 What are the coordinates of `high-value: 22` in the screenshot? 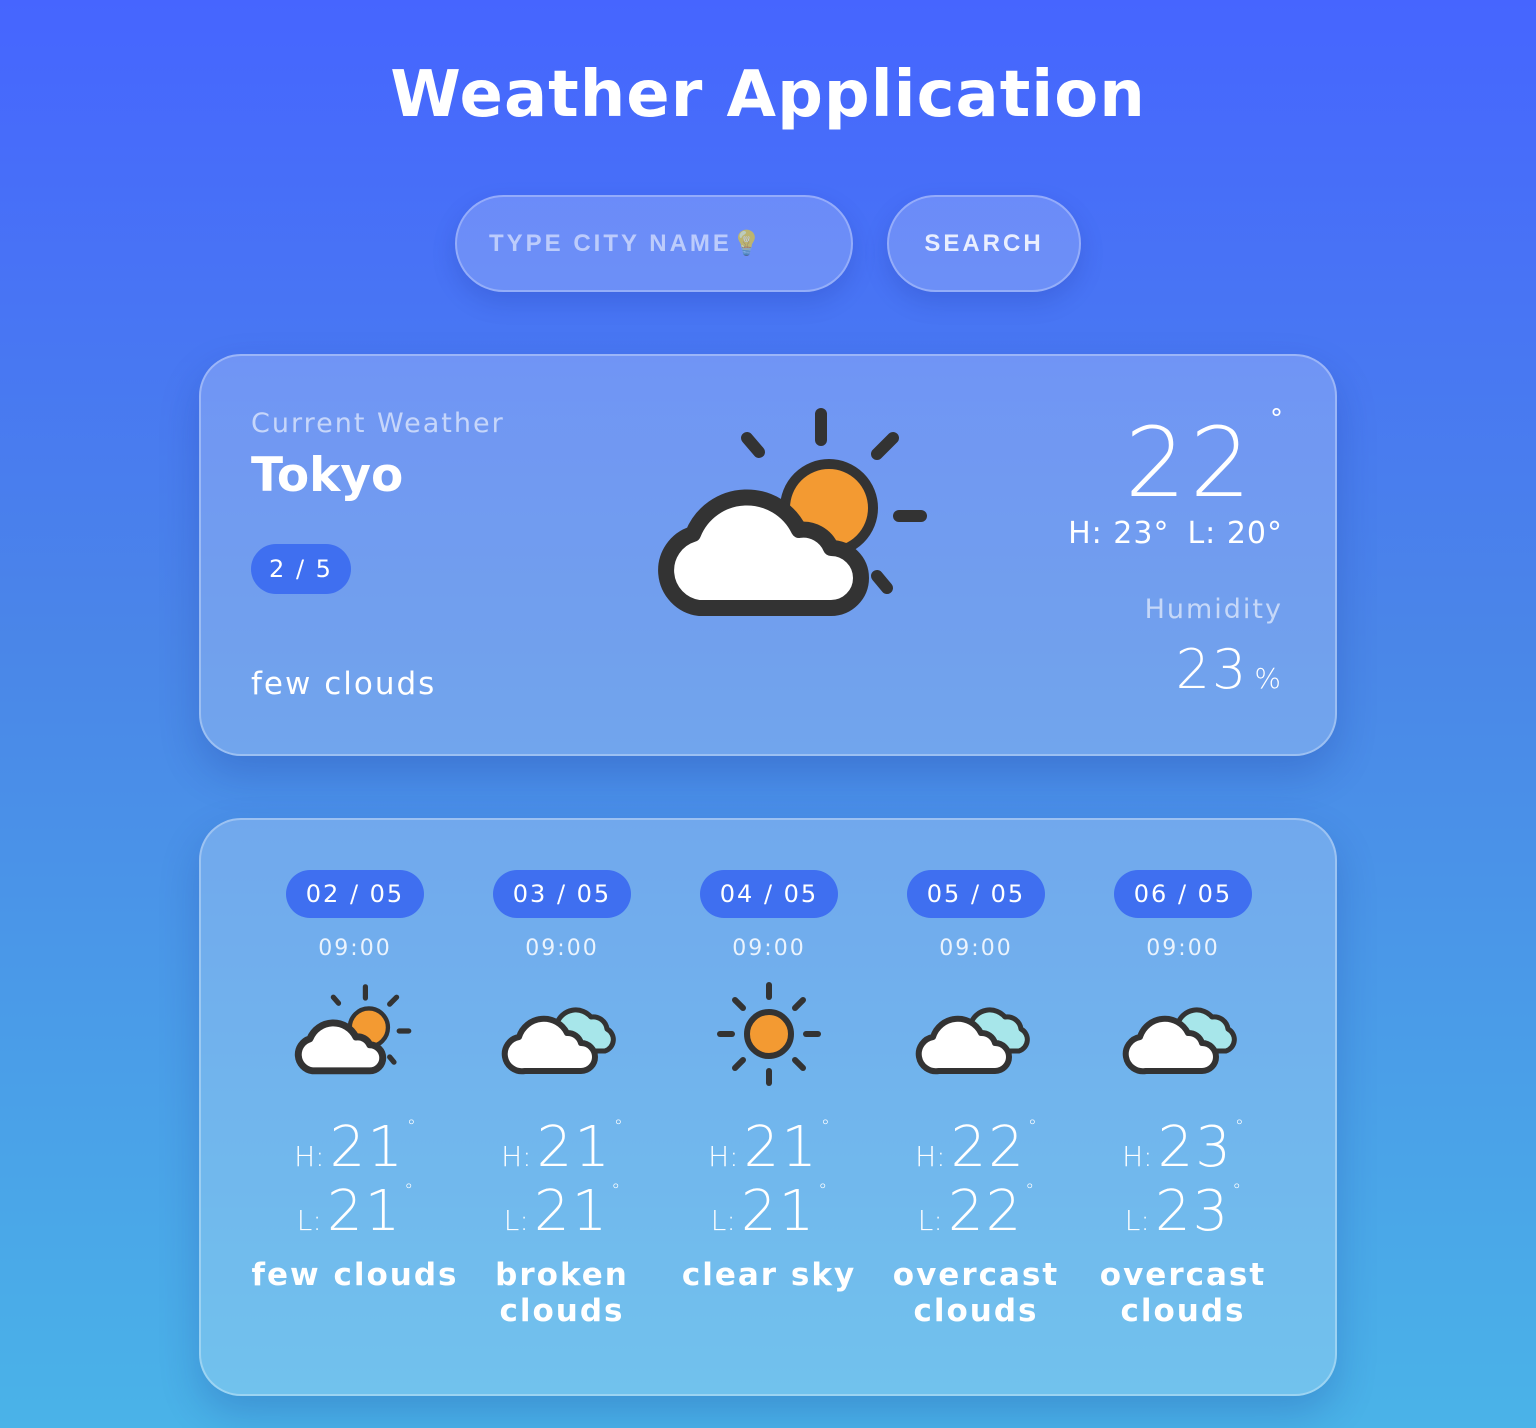 It's located at (988, 1147).